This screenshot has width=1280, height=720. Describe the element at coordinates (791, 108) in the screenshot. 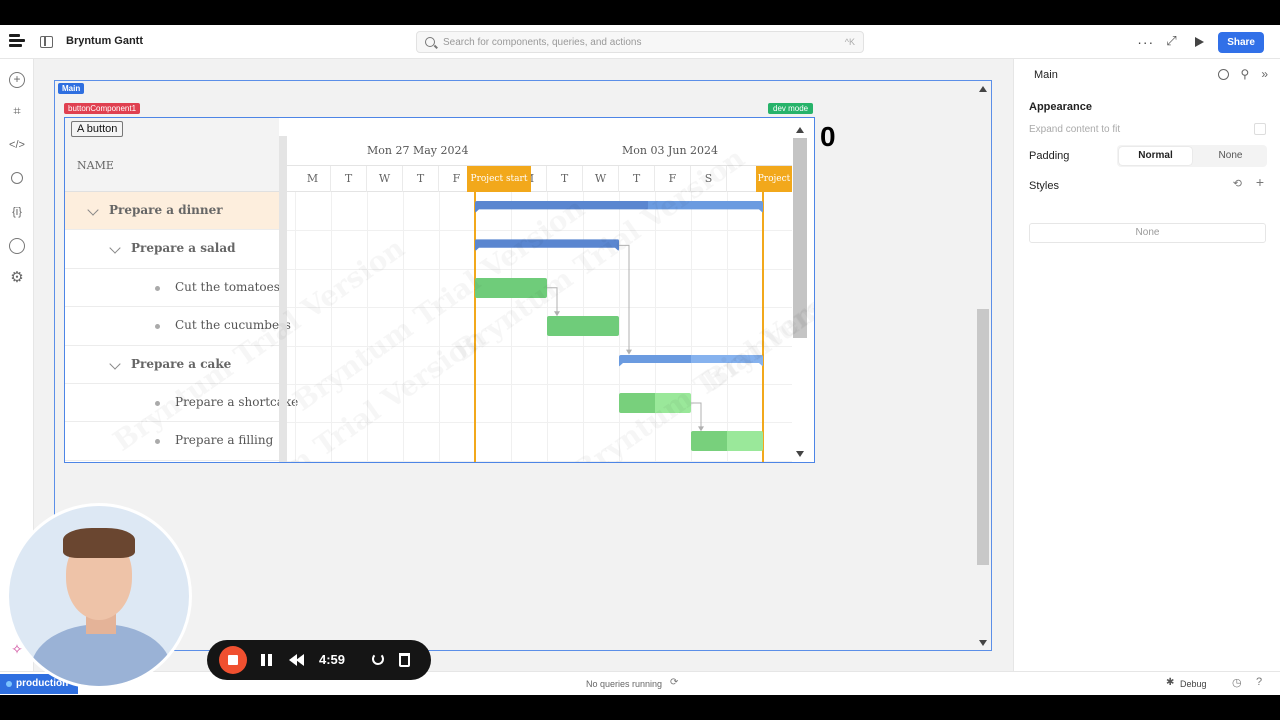

I see `dev-mode-badge: dev mode` at that location.